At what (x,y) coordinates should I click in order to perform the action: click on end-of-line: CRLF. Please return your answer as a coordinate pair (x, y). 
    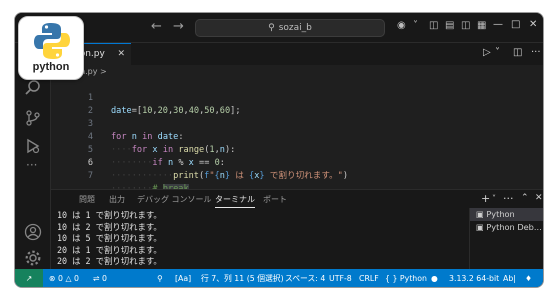
    Looking at the image, I should click on (369, 278).